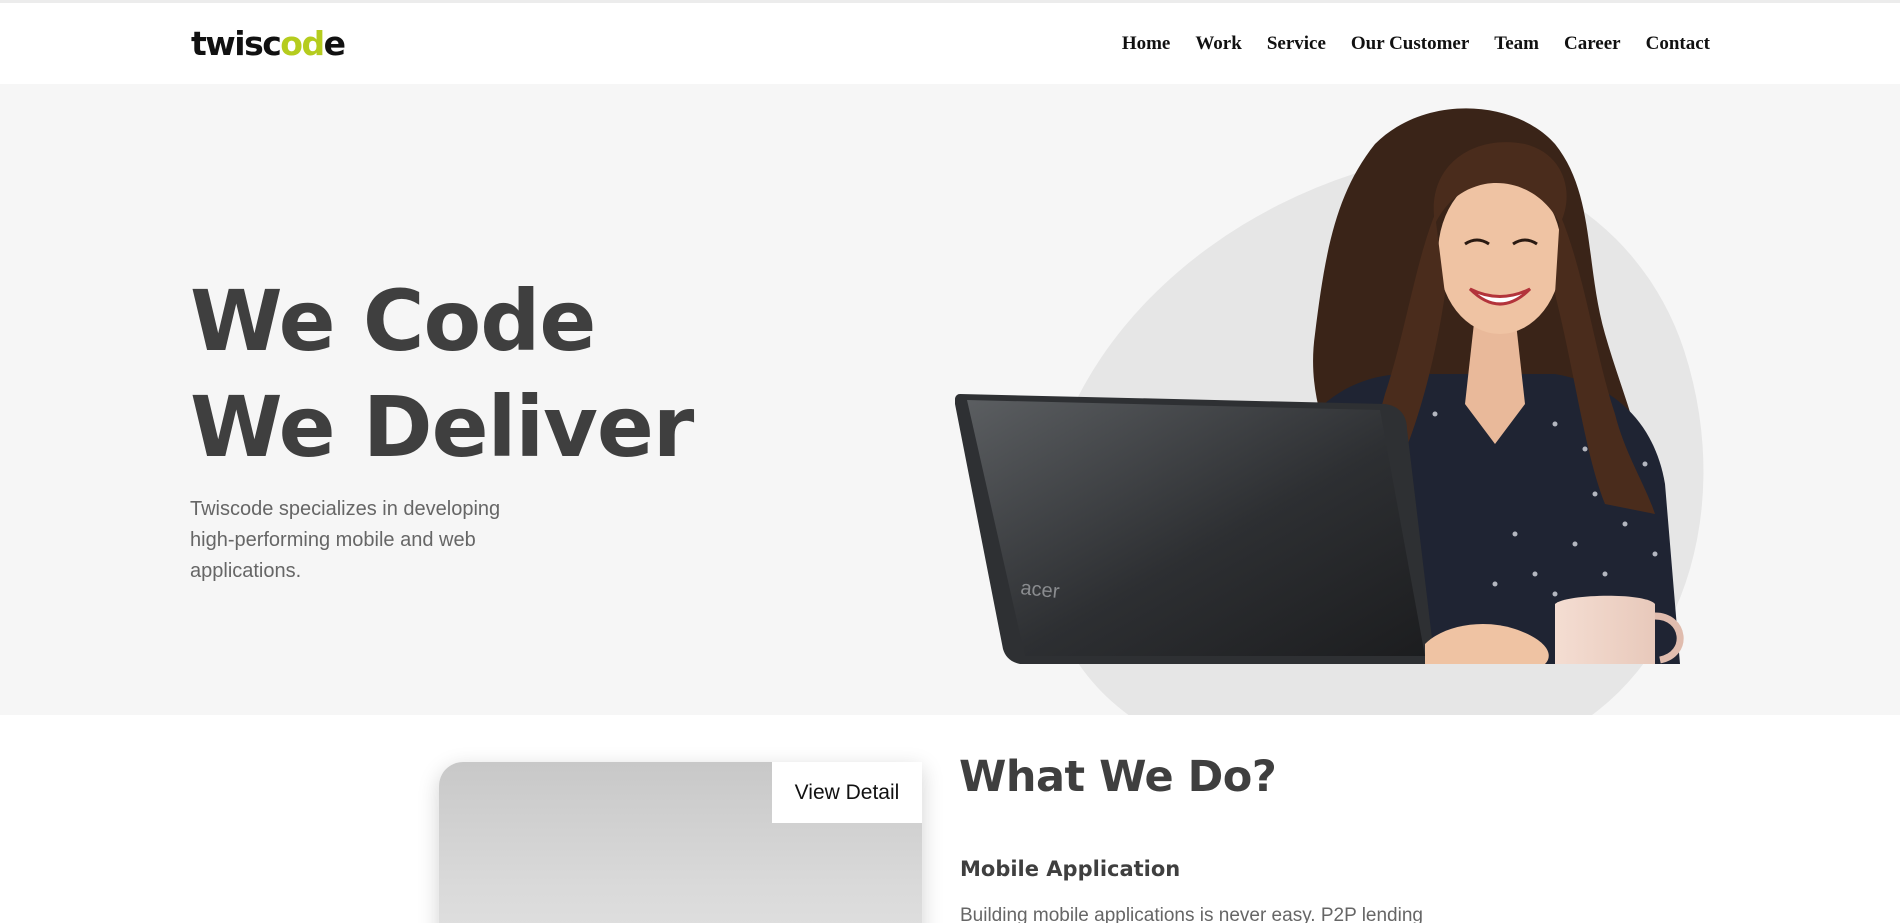 The width and height of the screenshot is (1900, 923). I want to click on nav-career: Career, so click(1592, 44).